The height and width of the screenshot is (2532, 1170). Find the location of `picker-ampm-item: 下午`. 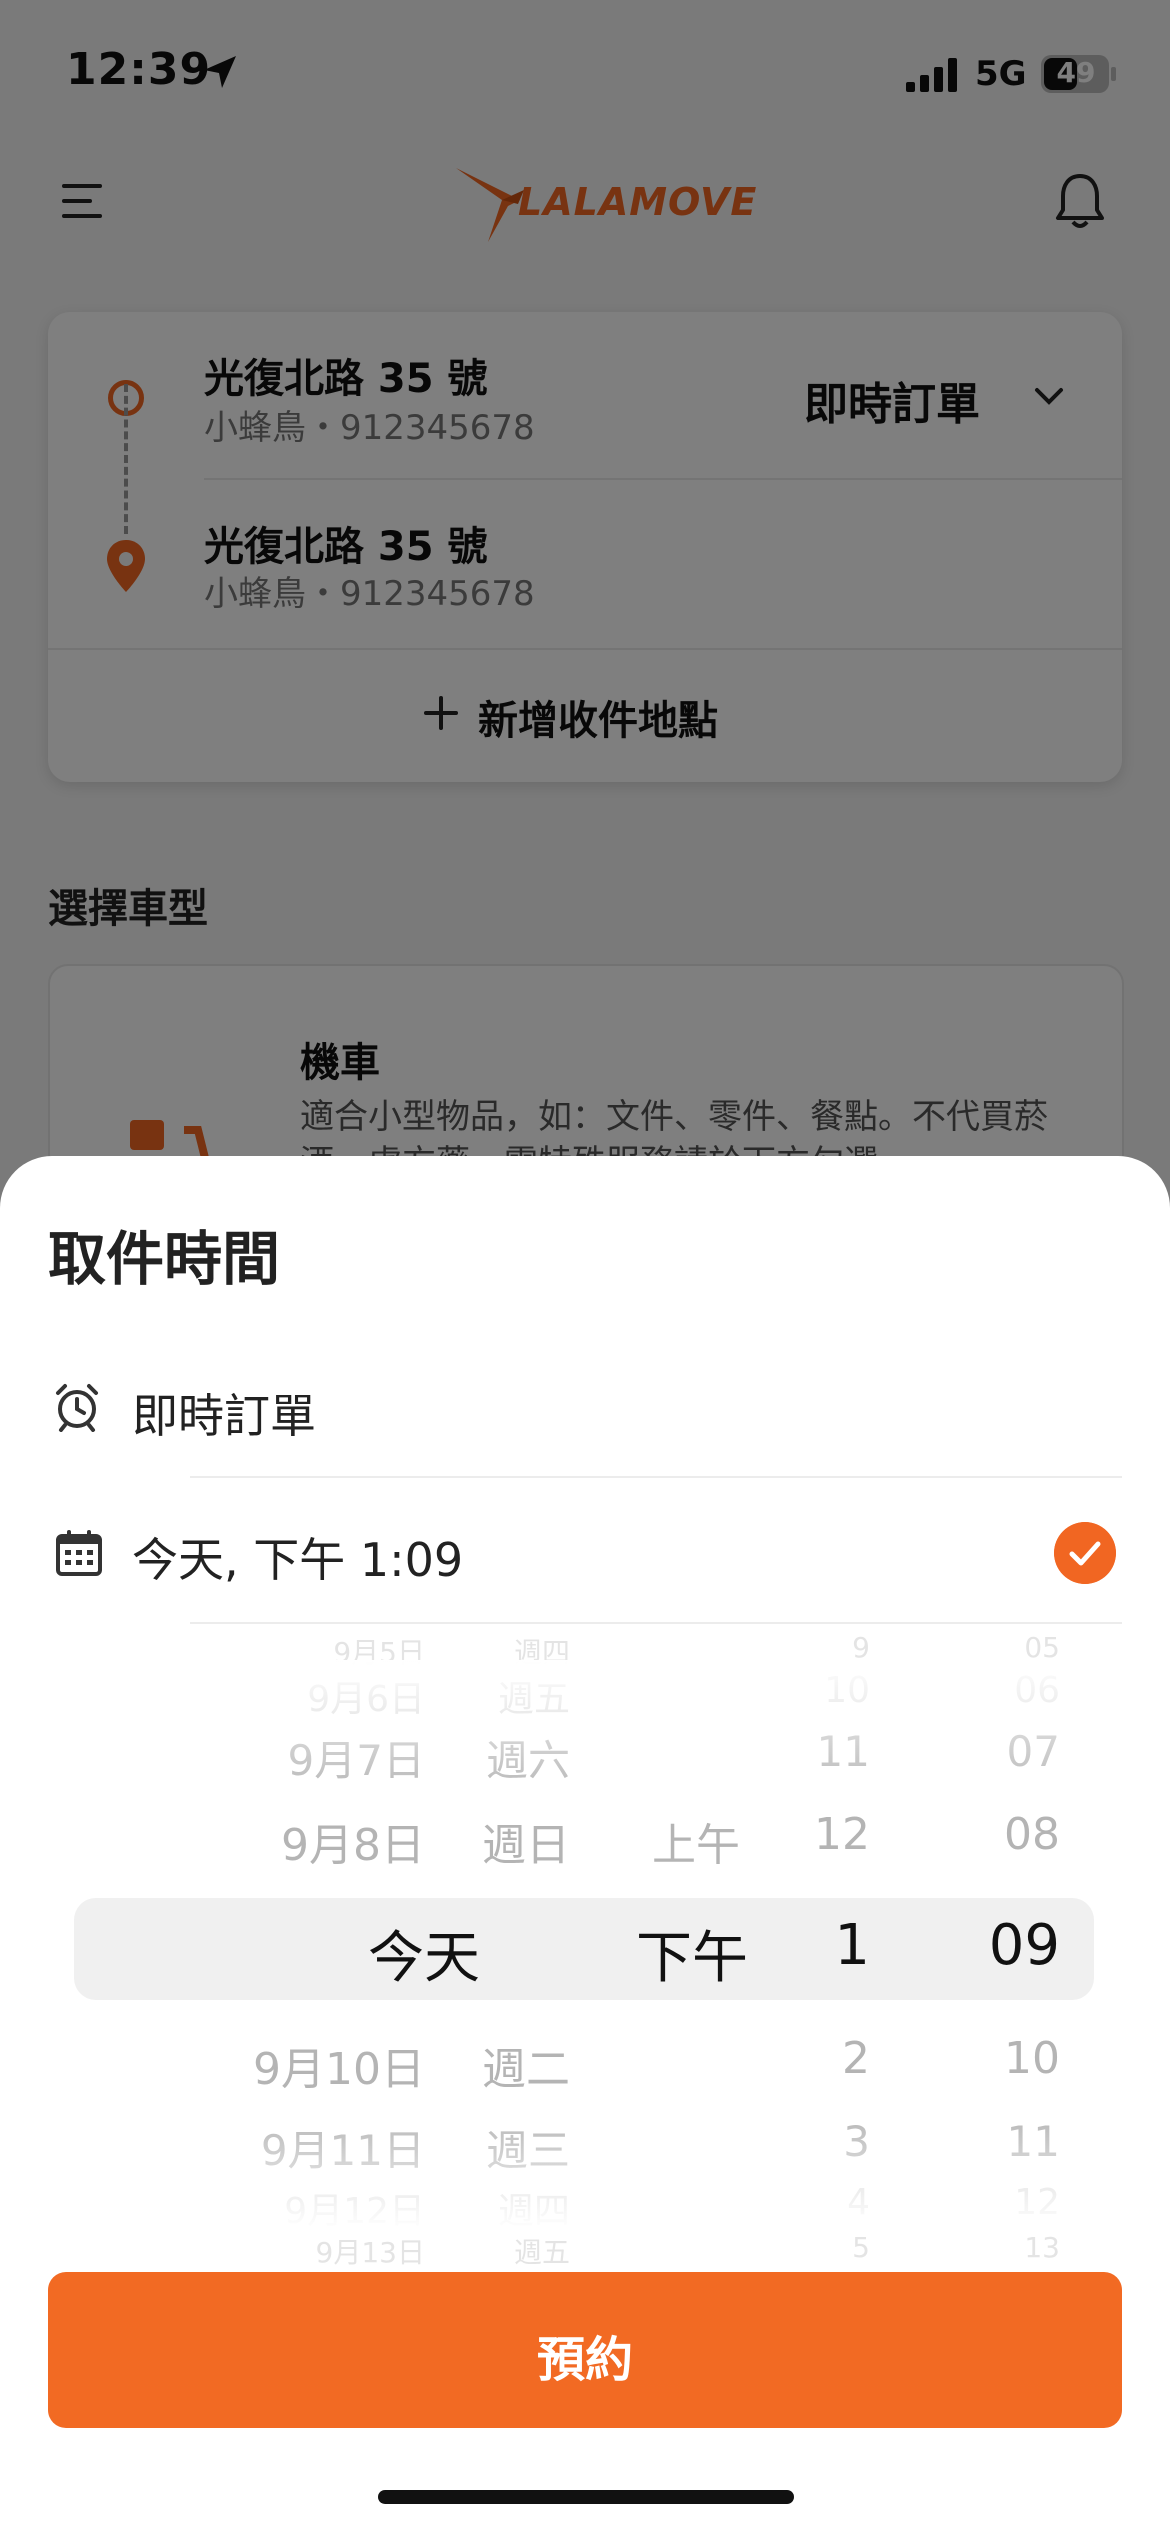

picker-ampm-item: 下午 is located at coordinates (692, 1953).